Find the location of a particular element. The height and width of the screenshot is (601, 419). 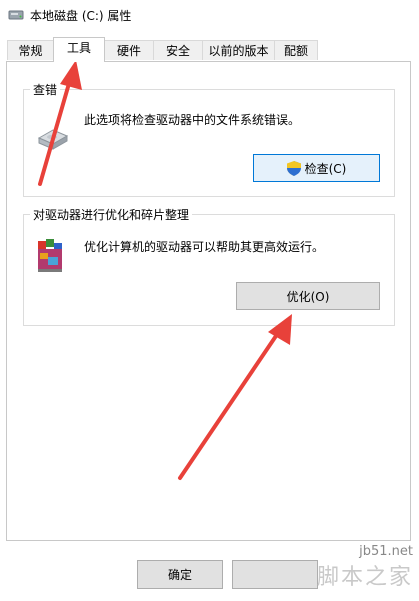

arrow-icon-tools-tab is located at coordinates (60, 123).